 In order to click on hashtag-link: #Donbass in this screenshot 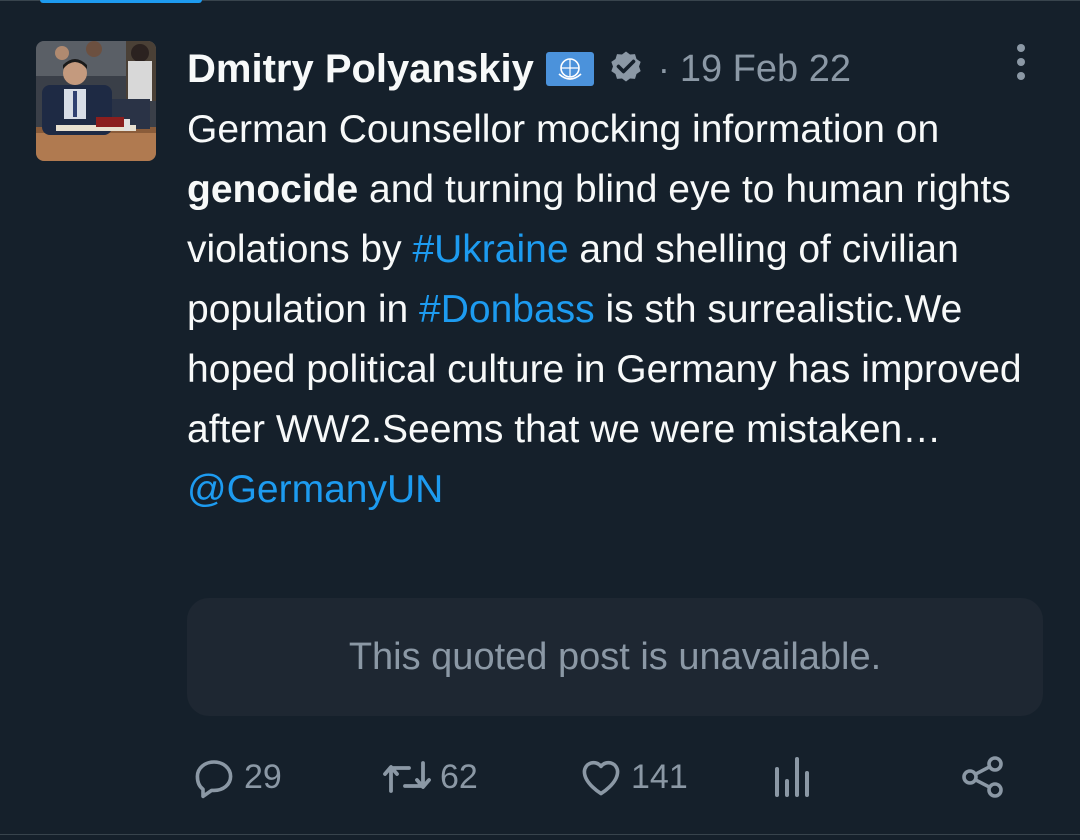, I will do `click(507, 309)`.